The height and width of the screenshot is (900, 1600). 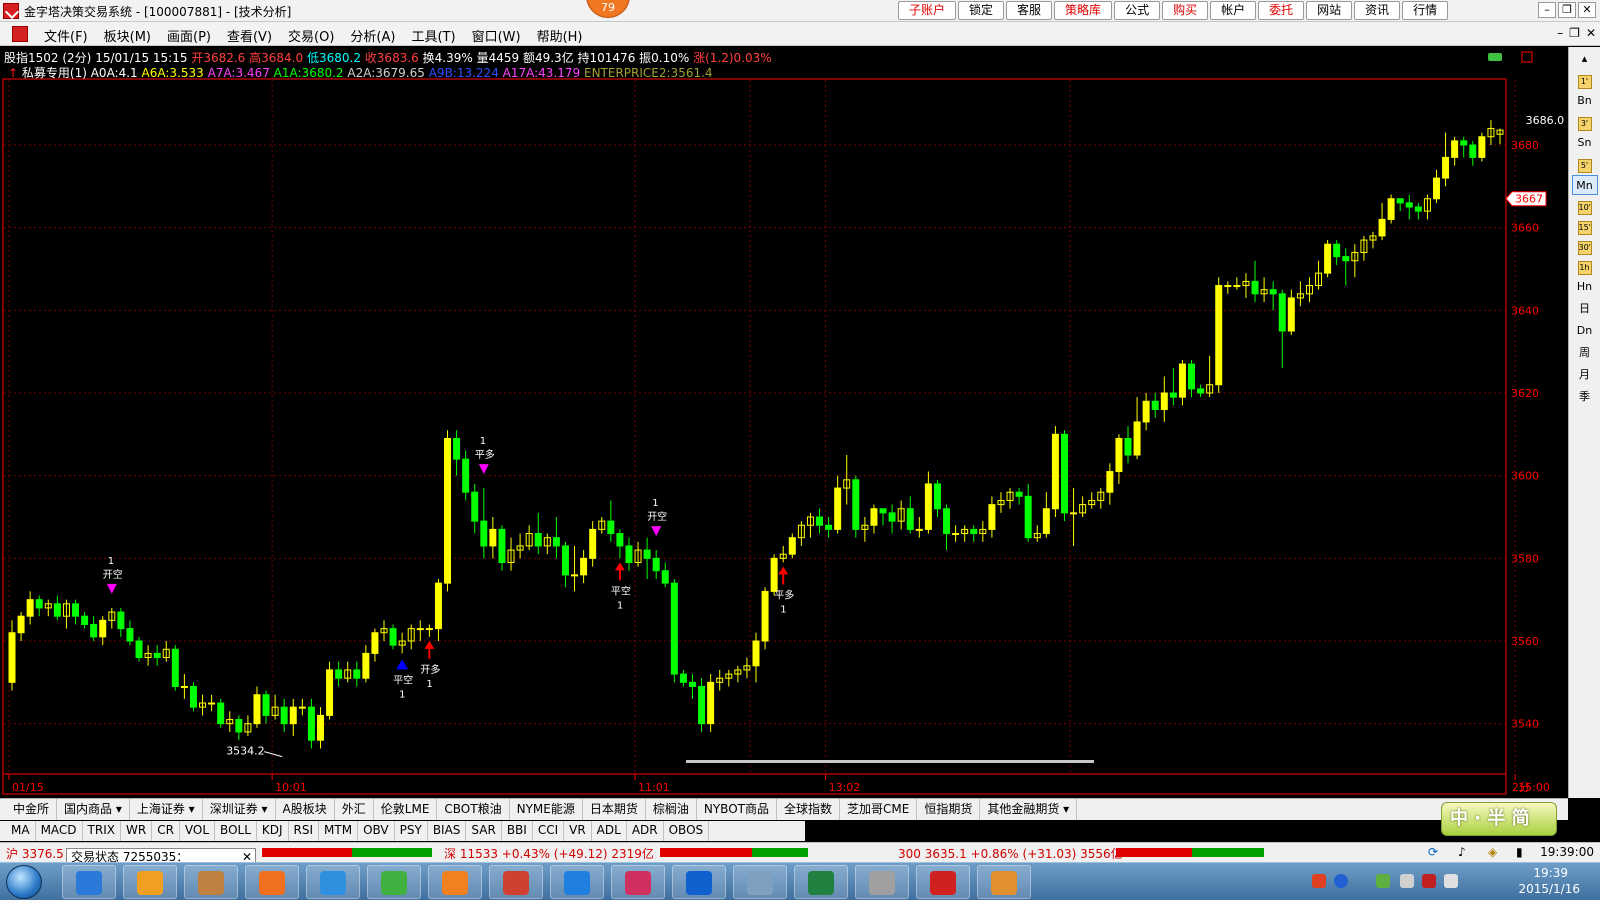 What do you see at coordinates (1029, 809) in the screenshot?
I see `category-tab-15: 其他金融期货 ▾` at bounding box center [1029, 809].